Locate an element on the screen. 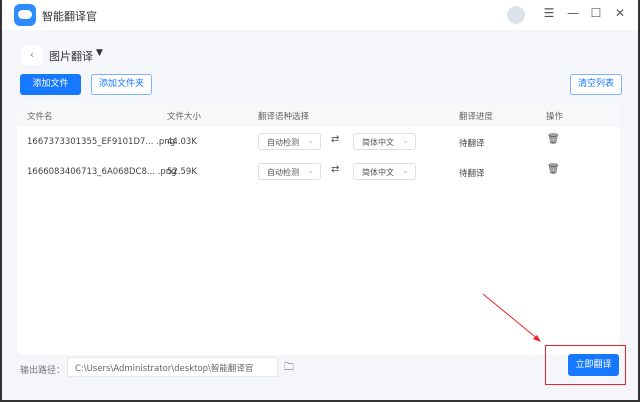 This screenshot has width=640, height=402. annotation-arrow is located at coordinates (511, 317).